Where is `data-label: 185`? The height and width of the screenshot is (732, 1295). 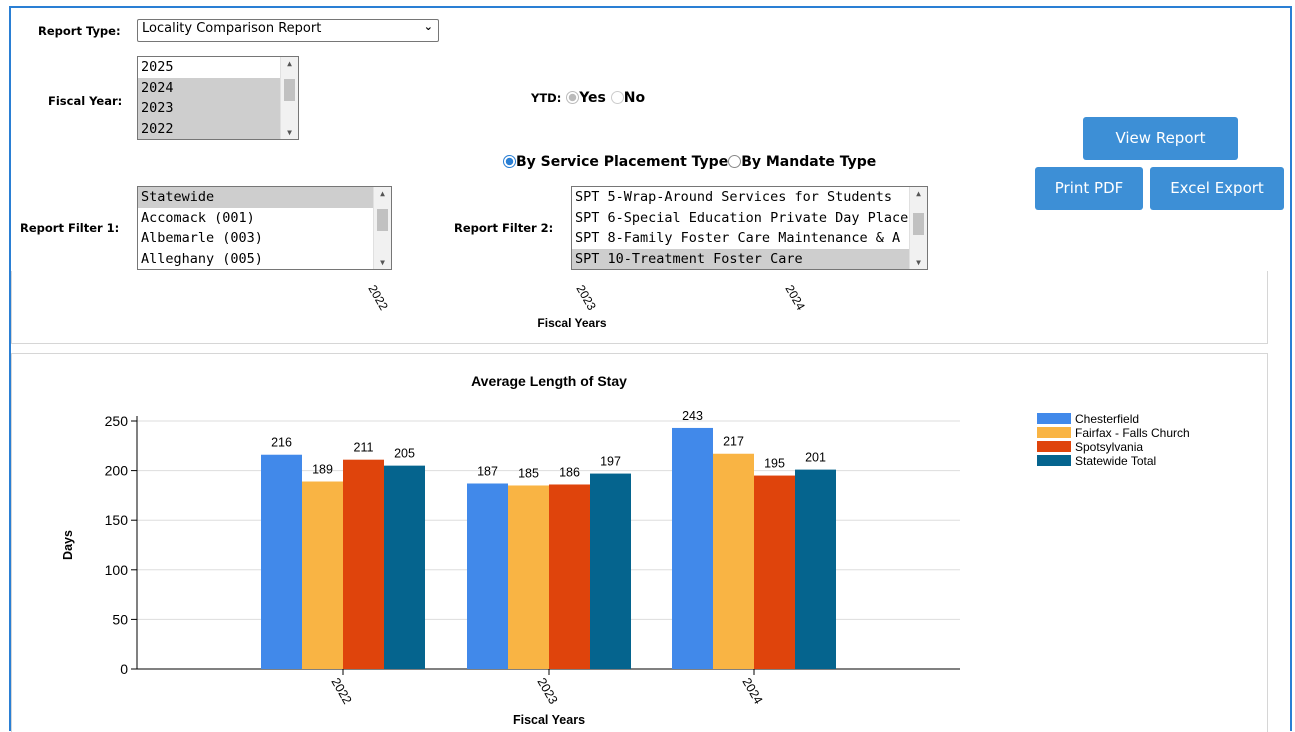 data-label: 185 is located at coordinates (528, 473).